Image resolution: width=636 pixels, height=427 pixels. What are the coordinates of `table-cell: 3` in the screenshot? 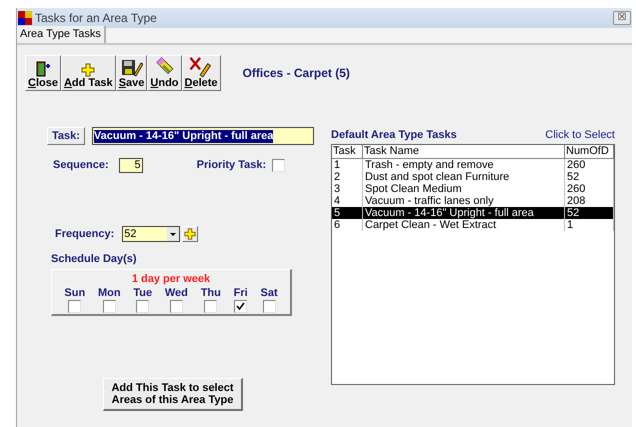 It's located at (347, 188).